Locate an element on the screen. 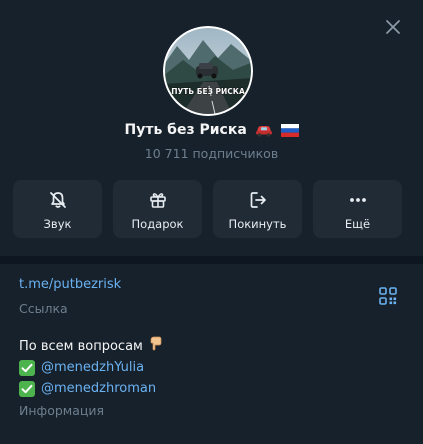 This screenshot has height=444, width=423. close-icon is located at coordinates (393, 27).